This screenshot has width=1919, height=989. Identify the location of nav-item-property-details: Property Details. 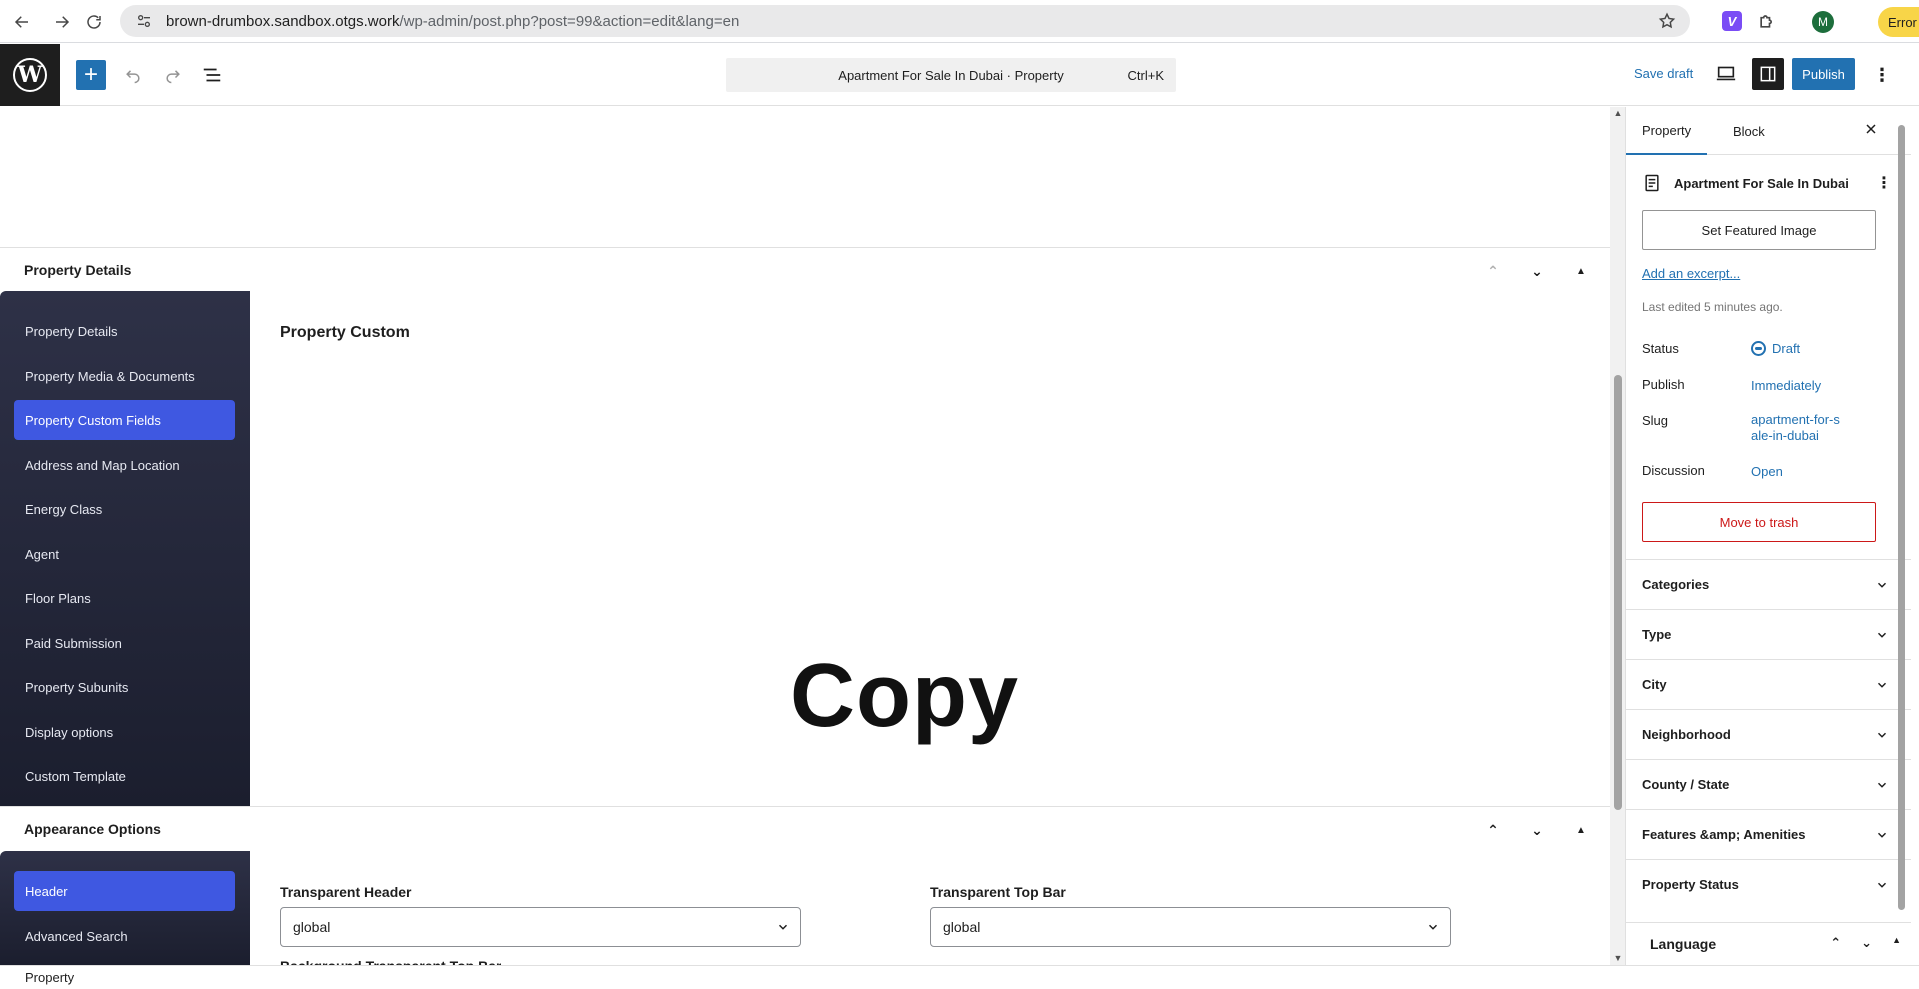
(124, 331).